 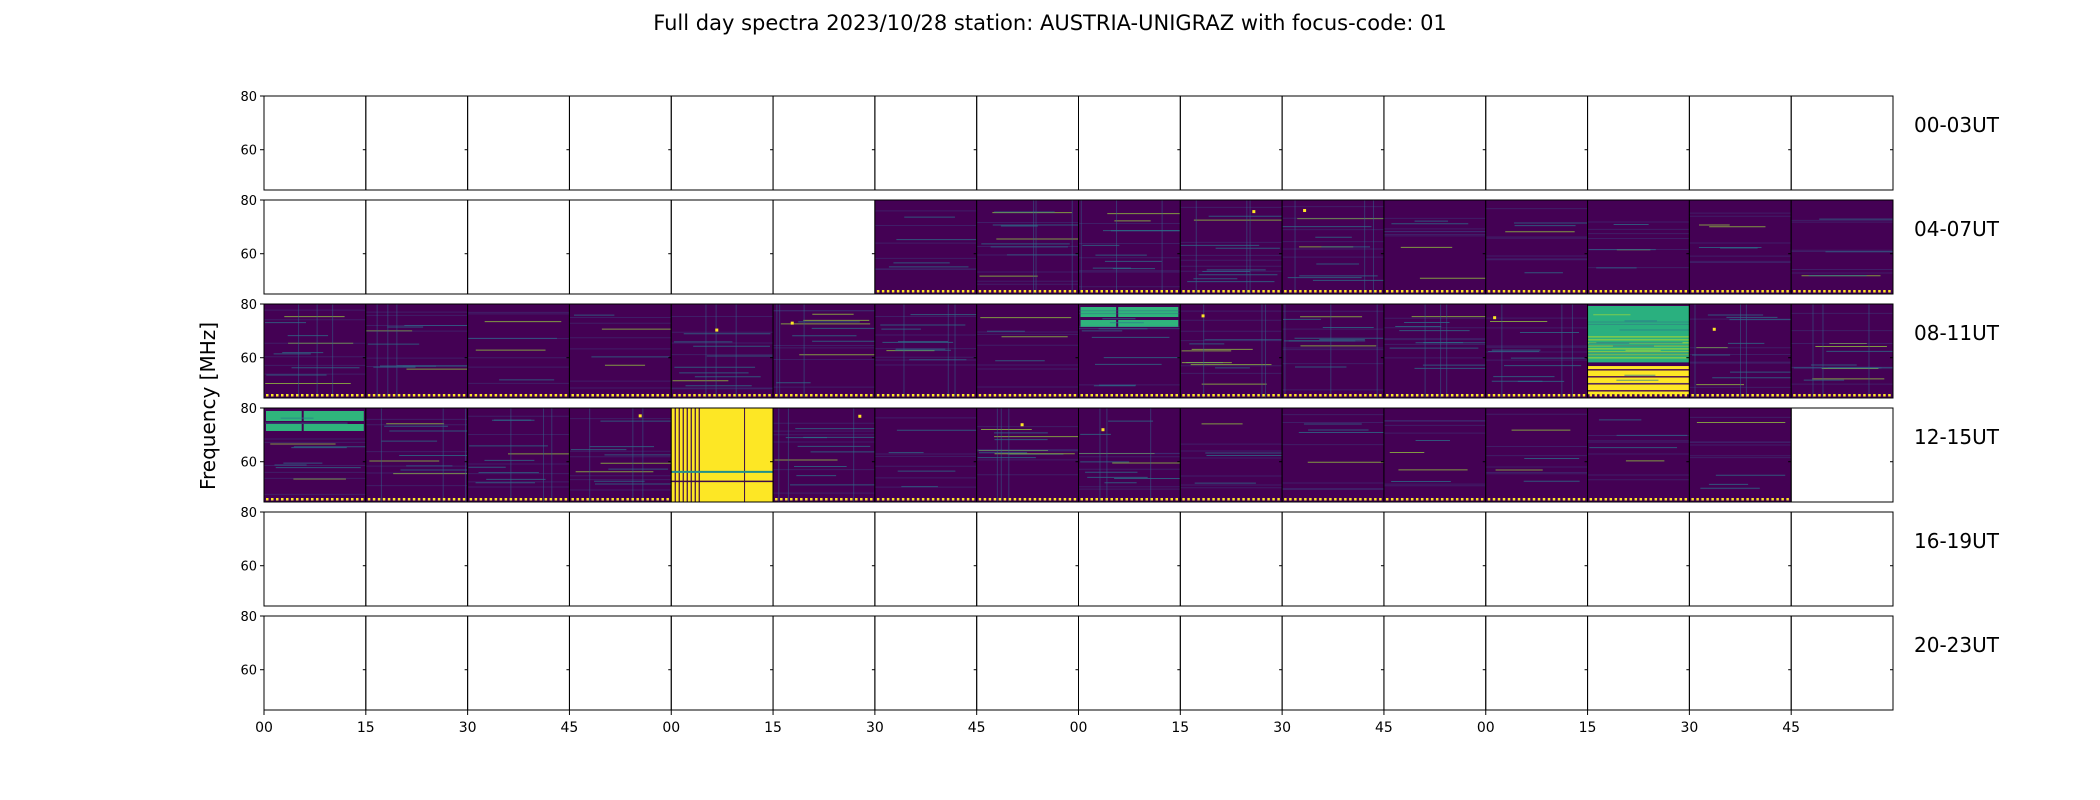 I want to click on x-tick-label: 15, so click(x=1180, y=728).